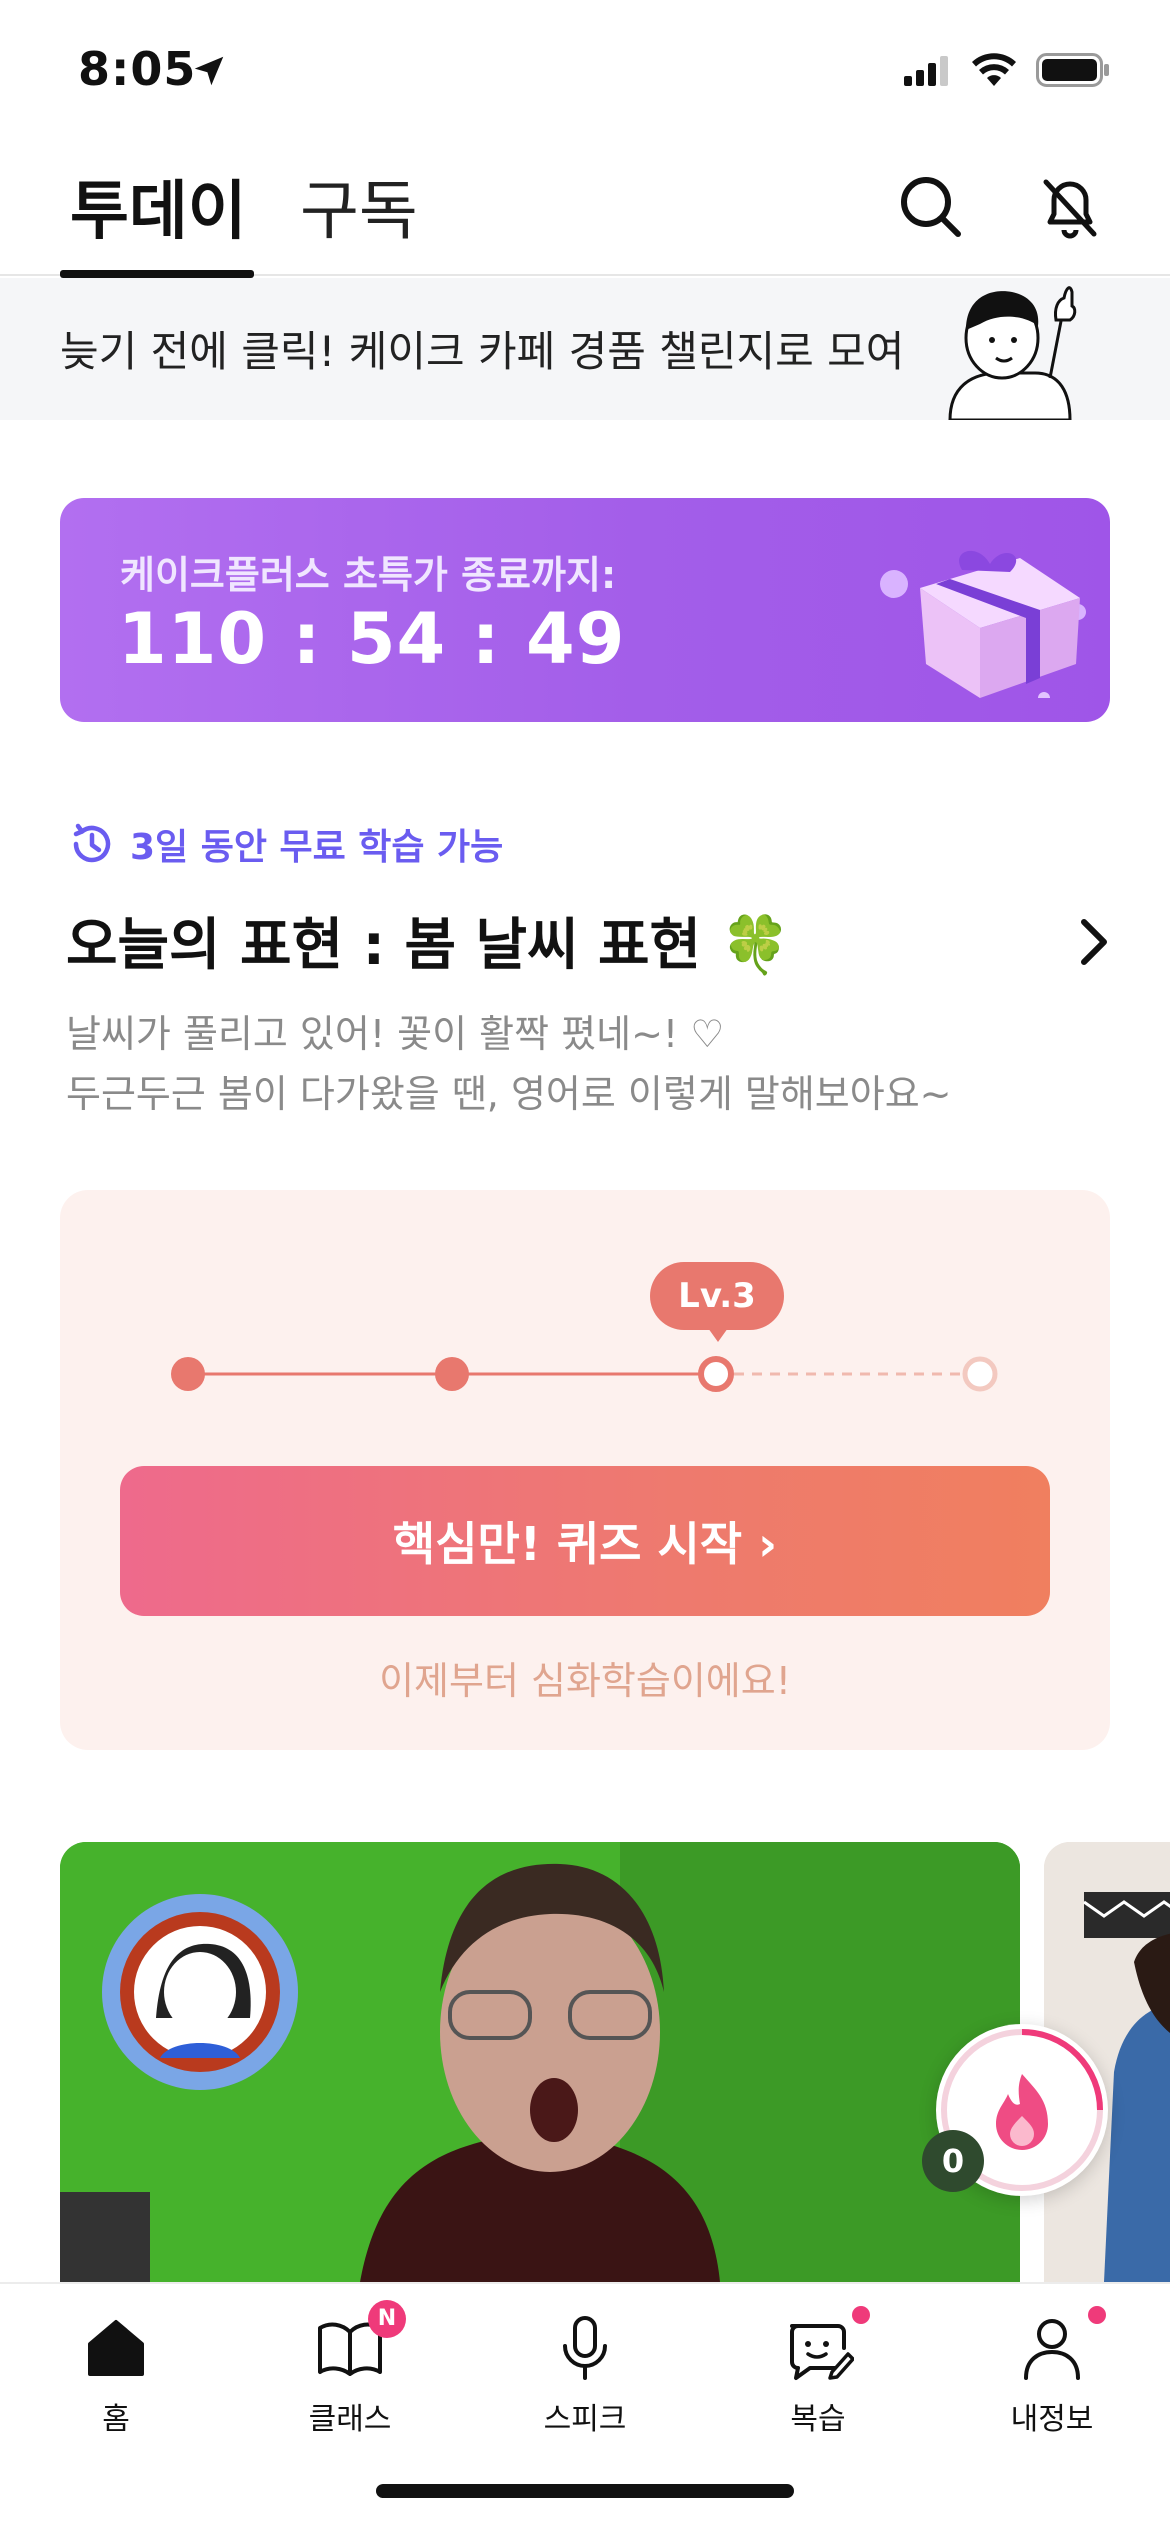  Describe the element at coordinates (1072, 70) in the screenshot. I see `battery-icon` at that location.